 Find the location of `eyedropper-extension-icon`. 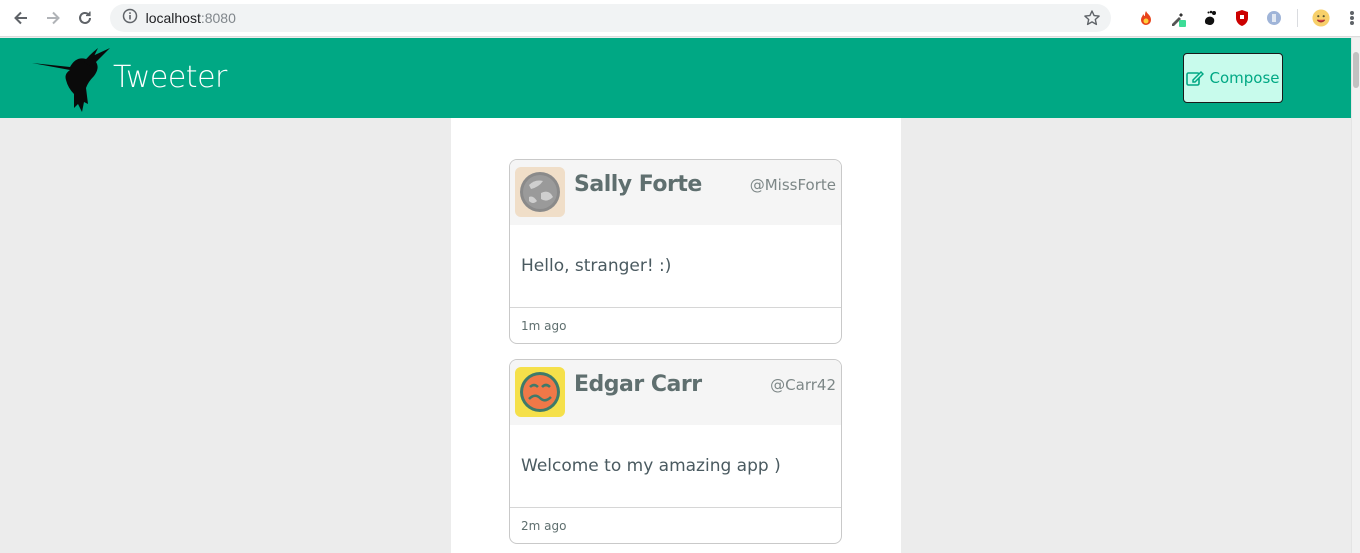

eyedropper-extension-icon is located at coordinates (1178, 18).